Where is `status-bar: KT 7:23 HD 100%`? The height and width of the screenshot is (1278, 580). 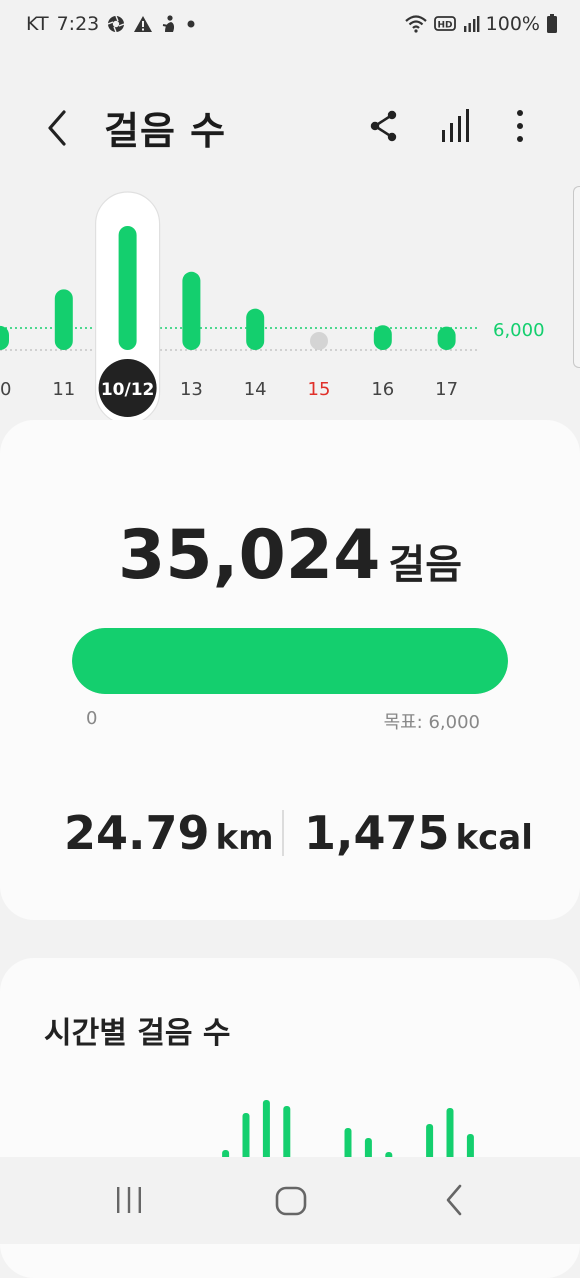
status-bar: KT 7:23 HD 100% is located at coordinates (290, 26).